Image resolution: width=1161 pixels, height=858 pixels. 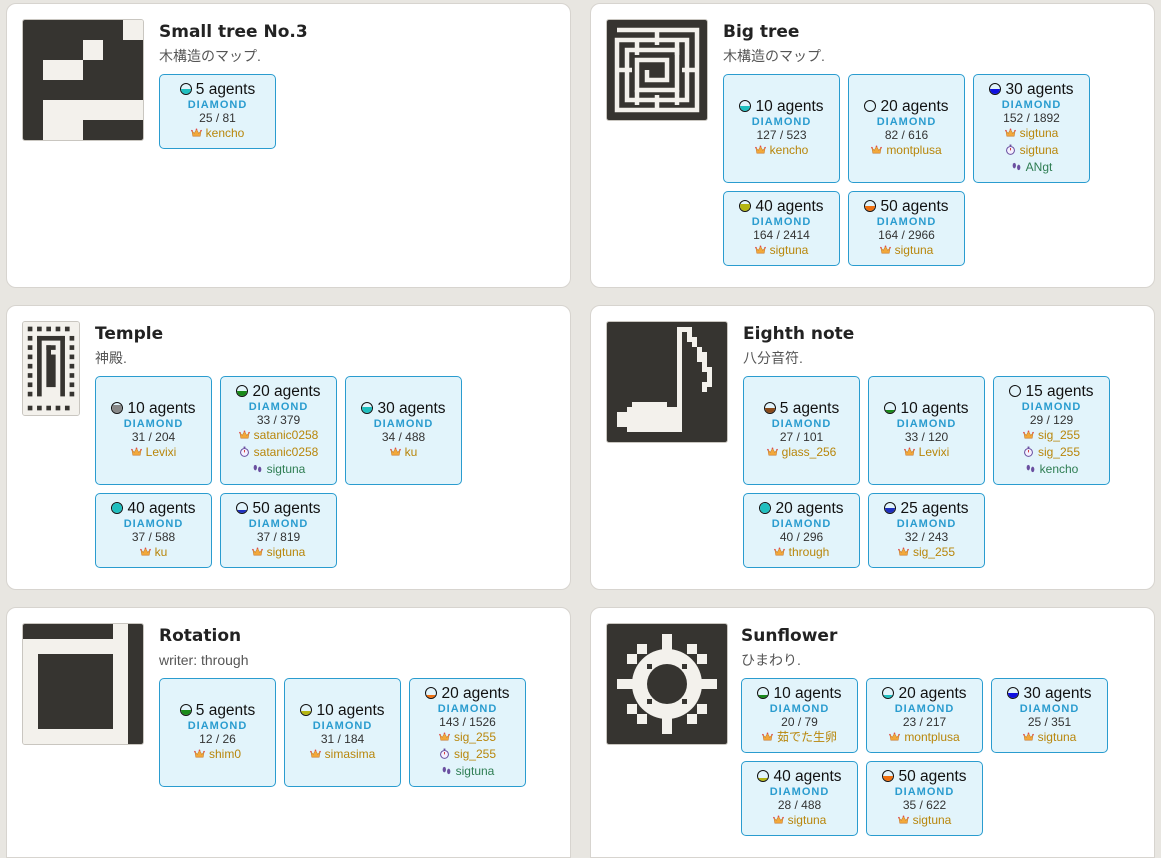 What do you see at coordinates (83, 684) in the screenshot?
I see `rotation-map-thumbnail` at bounding box center [83, 684].